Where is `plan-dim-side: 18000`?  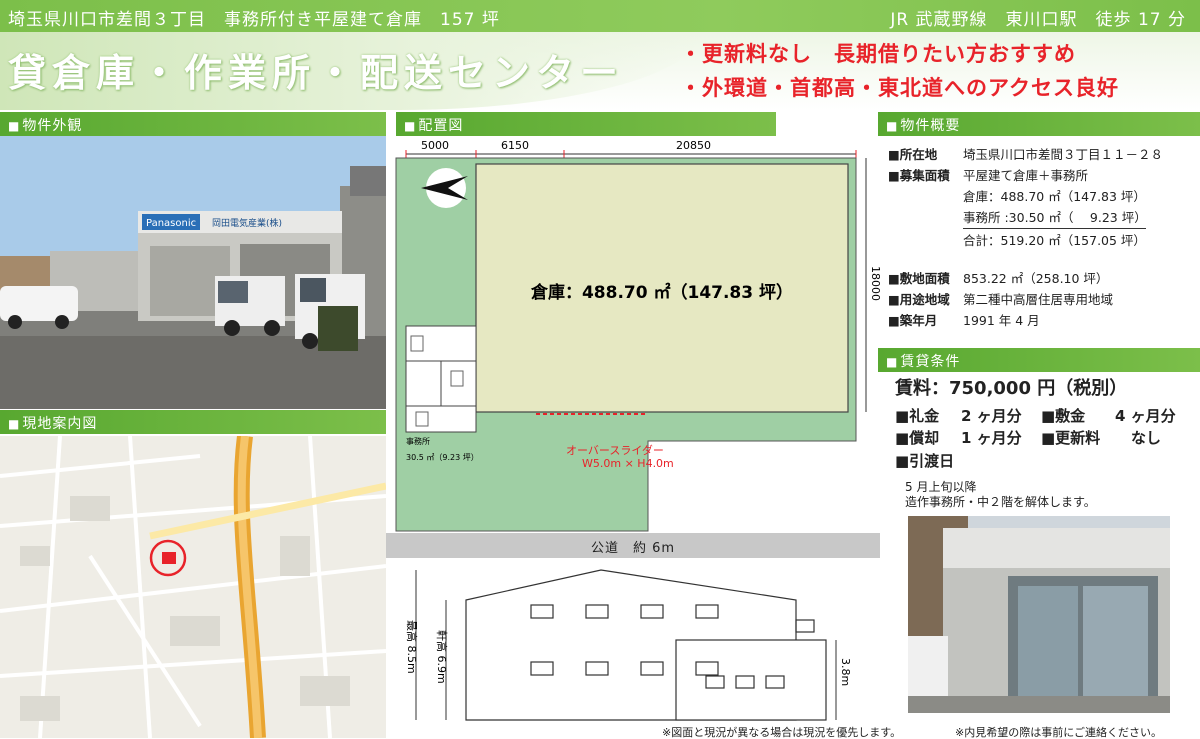 plan-dim-side: 18000 is located at coordinates (875, 283).